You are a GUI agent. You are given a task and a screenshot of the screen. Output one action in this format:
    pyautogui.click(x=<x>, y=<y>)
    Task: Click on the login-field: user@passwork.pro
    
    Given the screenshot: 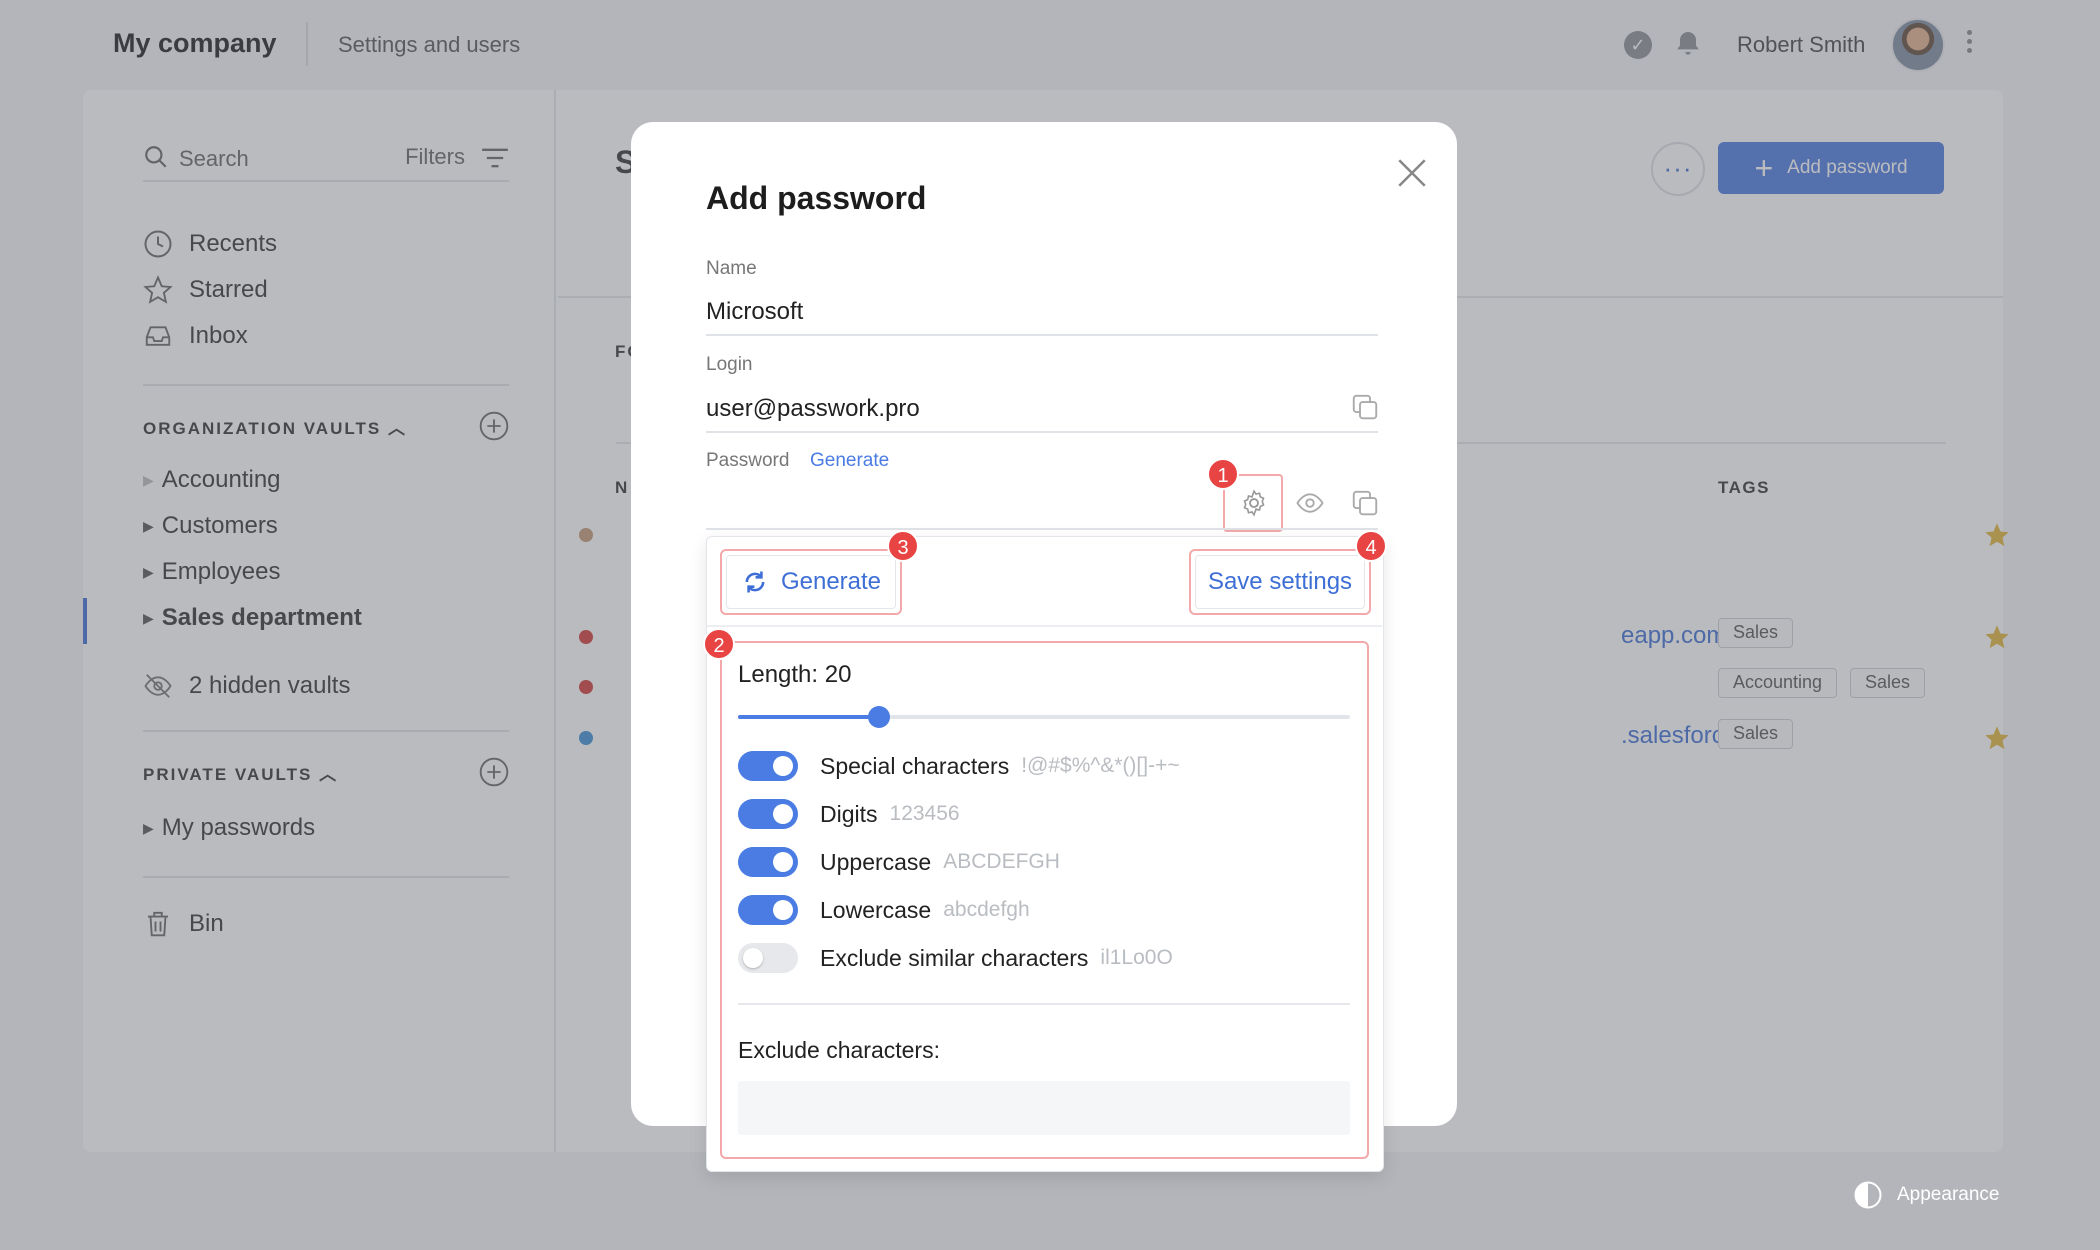 What is the action you would take?
    pyautogui.click(x=813, y=409)
    